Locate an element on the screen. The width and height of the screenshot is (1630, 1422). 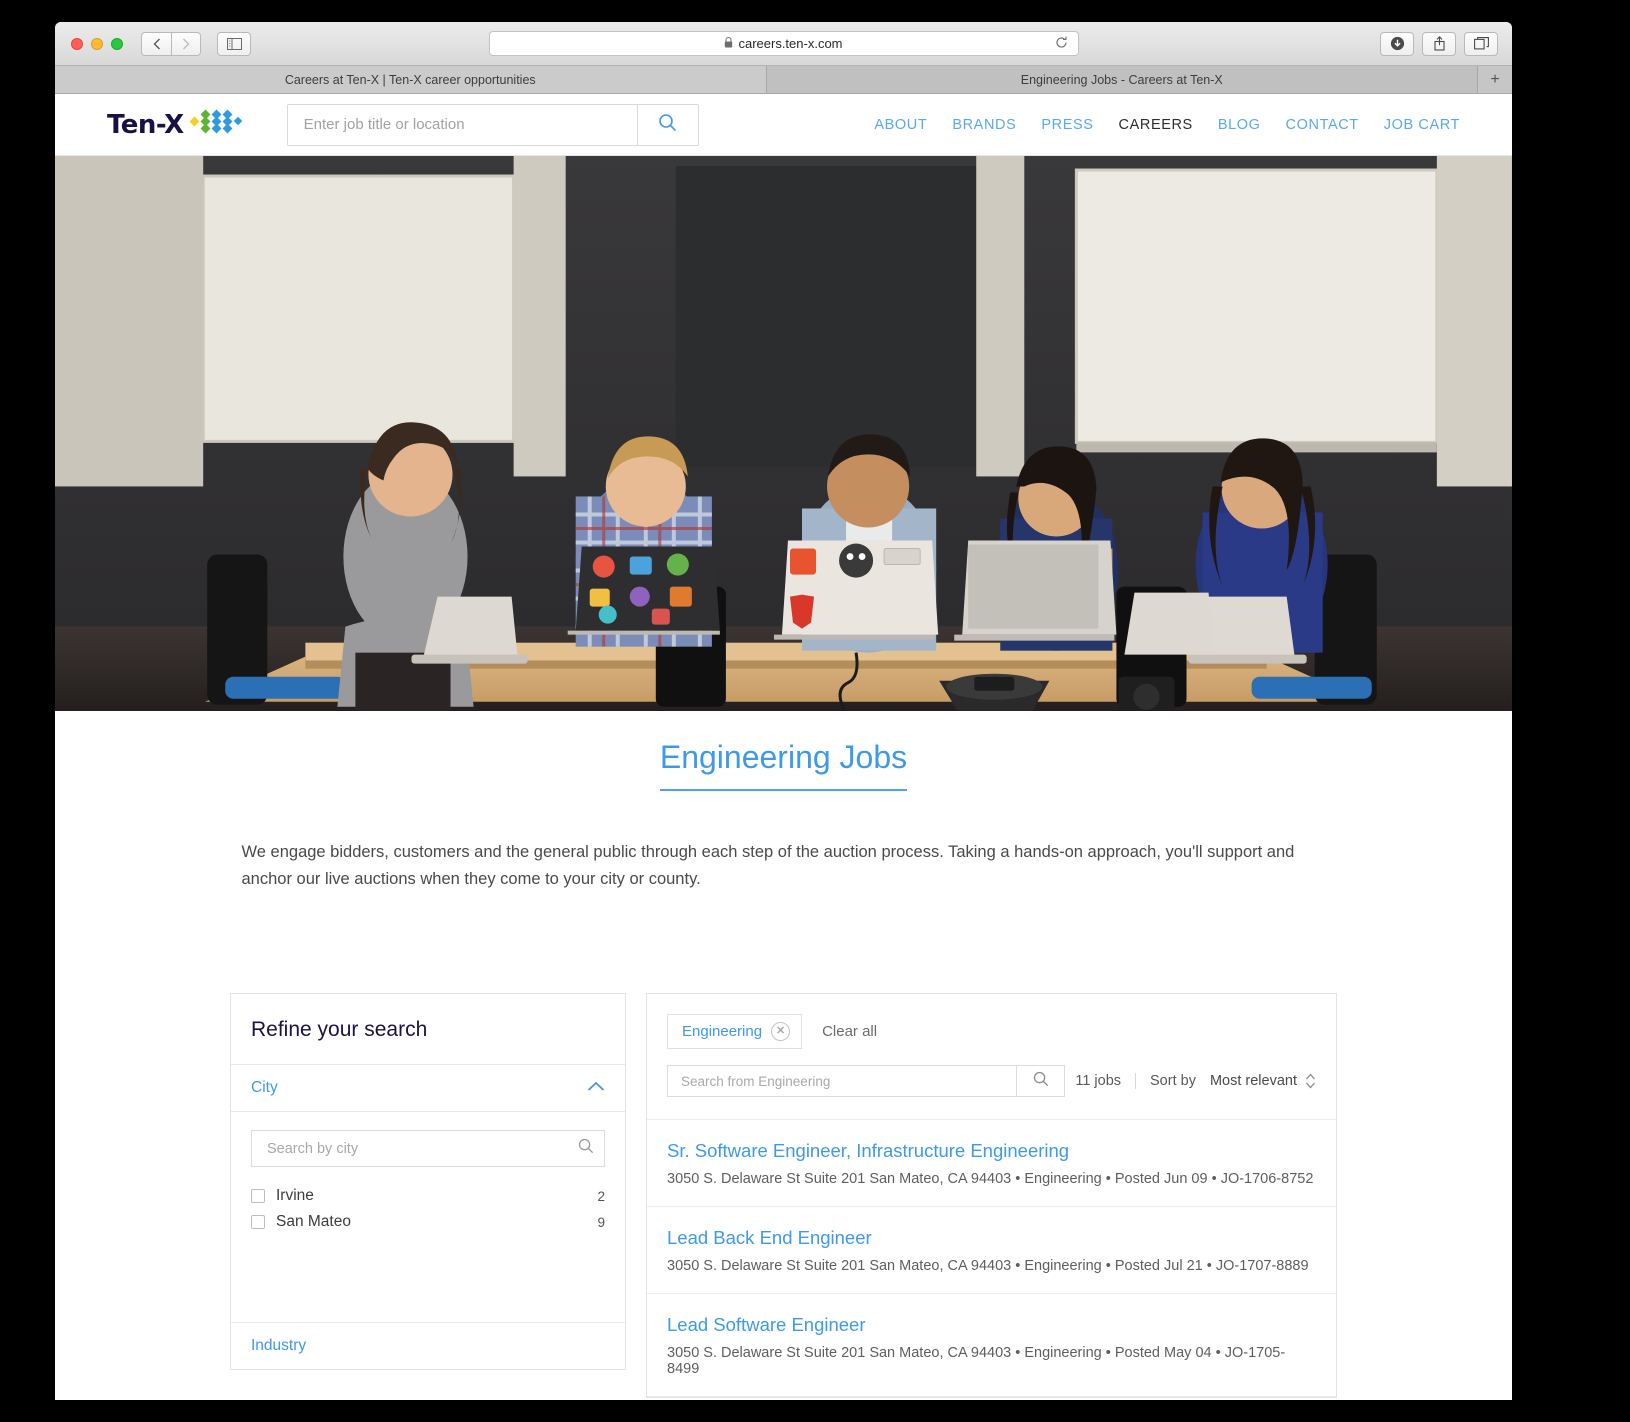
city-search-field is located at coordinates (428, 1149).